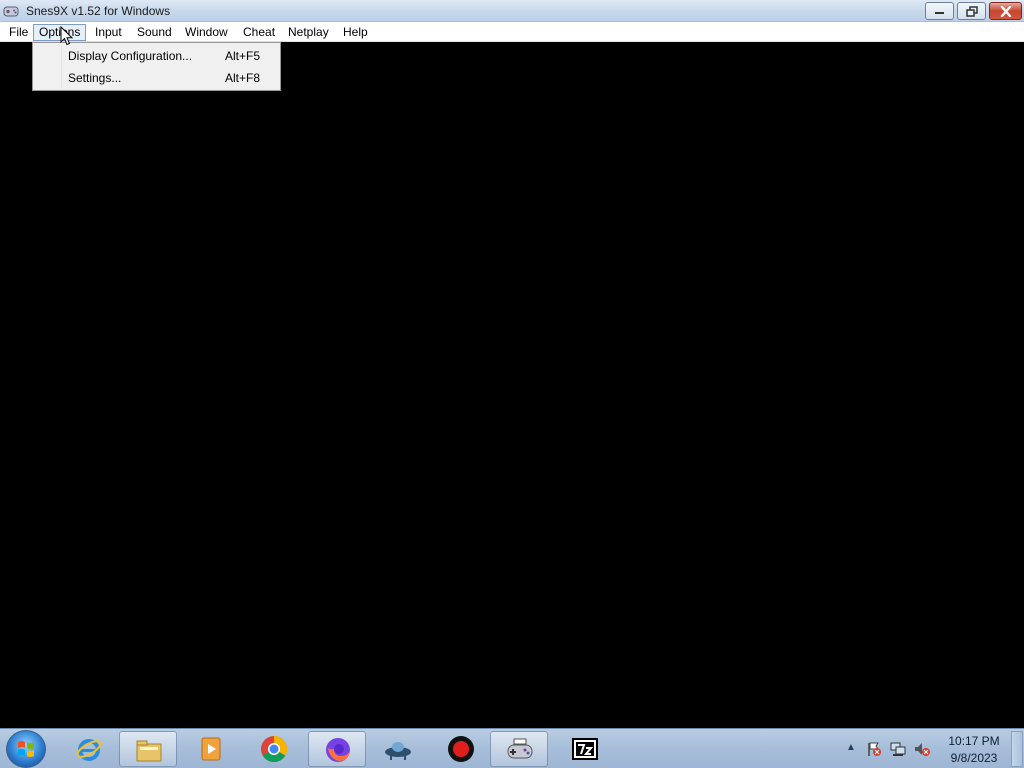 This screenshot has width=1024, height=768. I want to click on menu-cheat: Cheat, so click(259, 32).